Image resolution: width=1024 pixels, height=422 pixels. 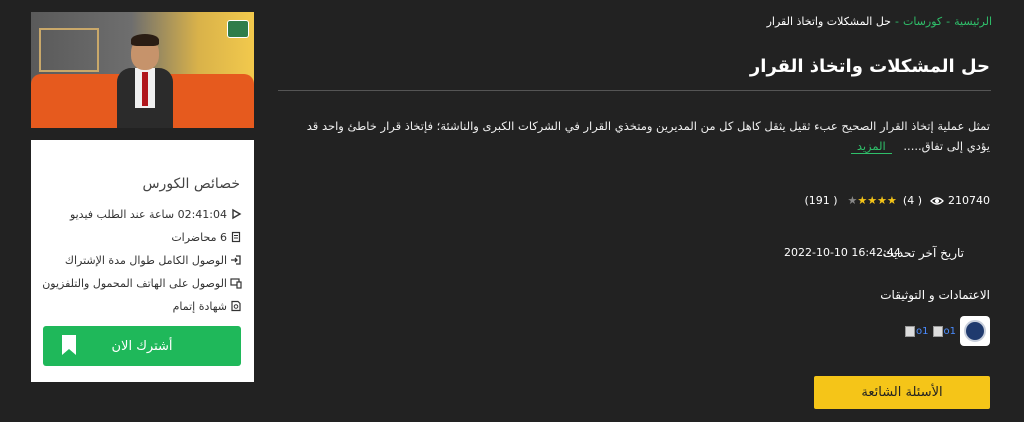 What do you see at coordinates (134, 283) in the screenshot?
I see `feature-text: الوصول على الهاتف المحمول والتلفزيون` at bounding box center [134, 283].